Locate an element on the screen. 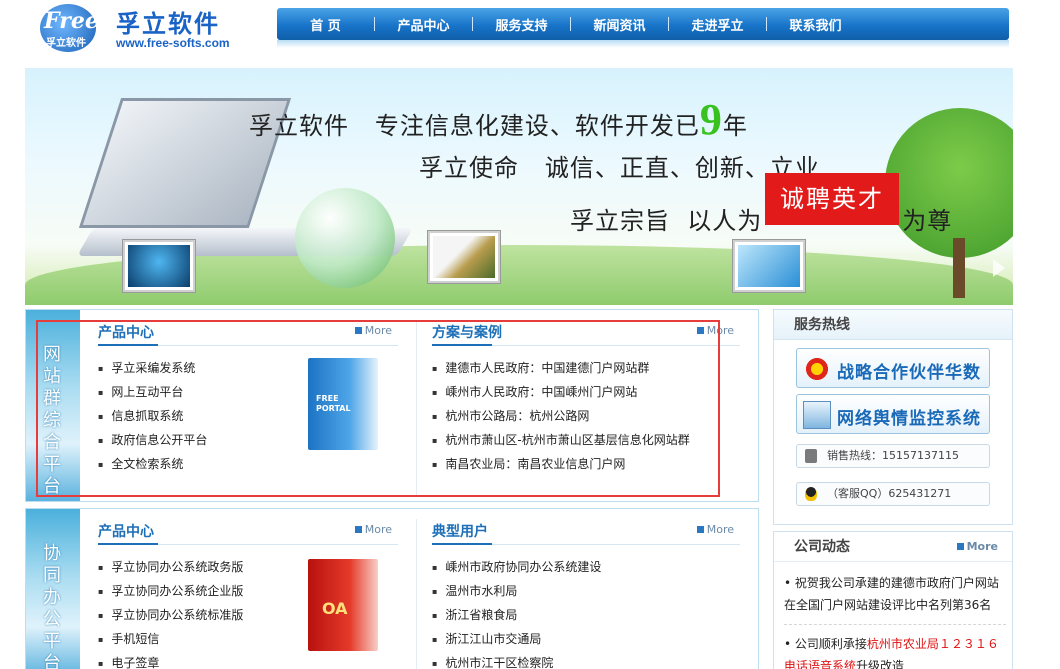 The height and width of the screenshot is (669, 1060). logo-badge-icon: Free 孚立软件 is located at coordinates (69, 28).